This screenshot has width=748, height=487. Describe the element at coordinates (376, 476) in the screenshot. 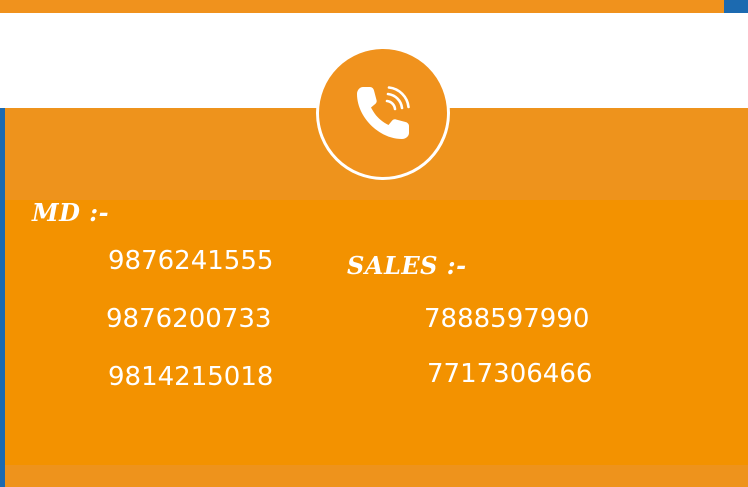

I see `contact-panel-bottom` at that location.